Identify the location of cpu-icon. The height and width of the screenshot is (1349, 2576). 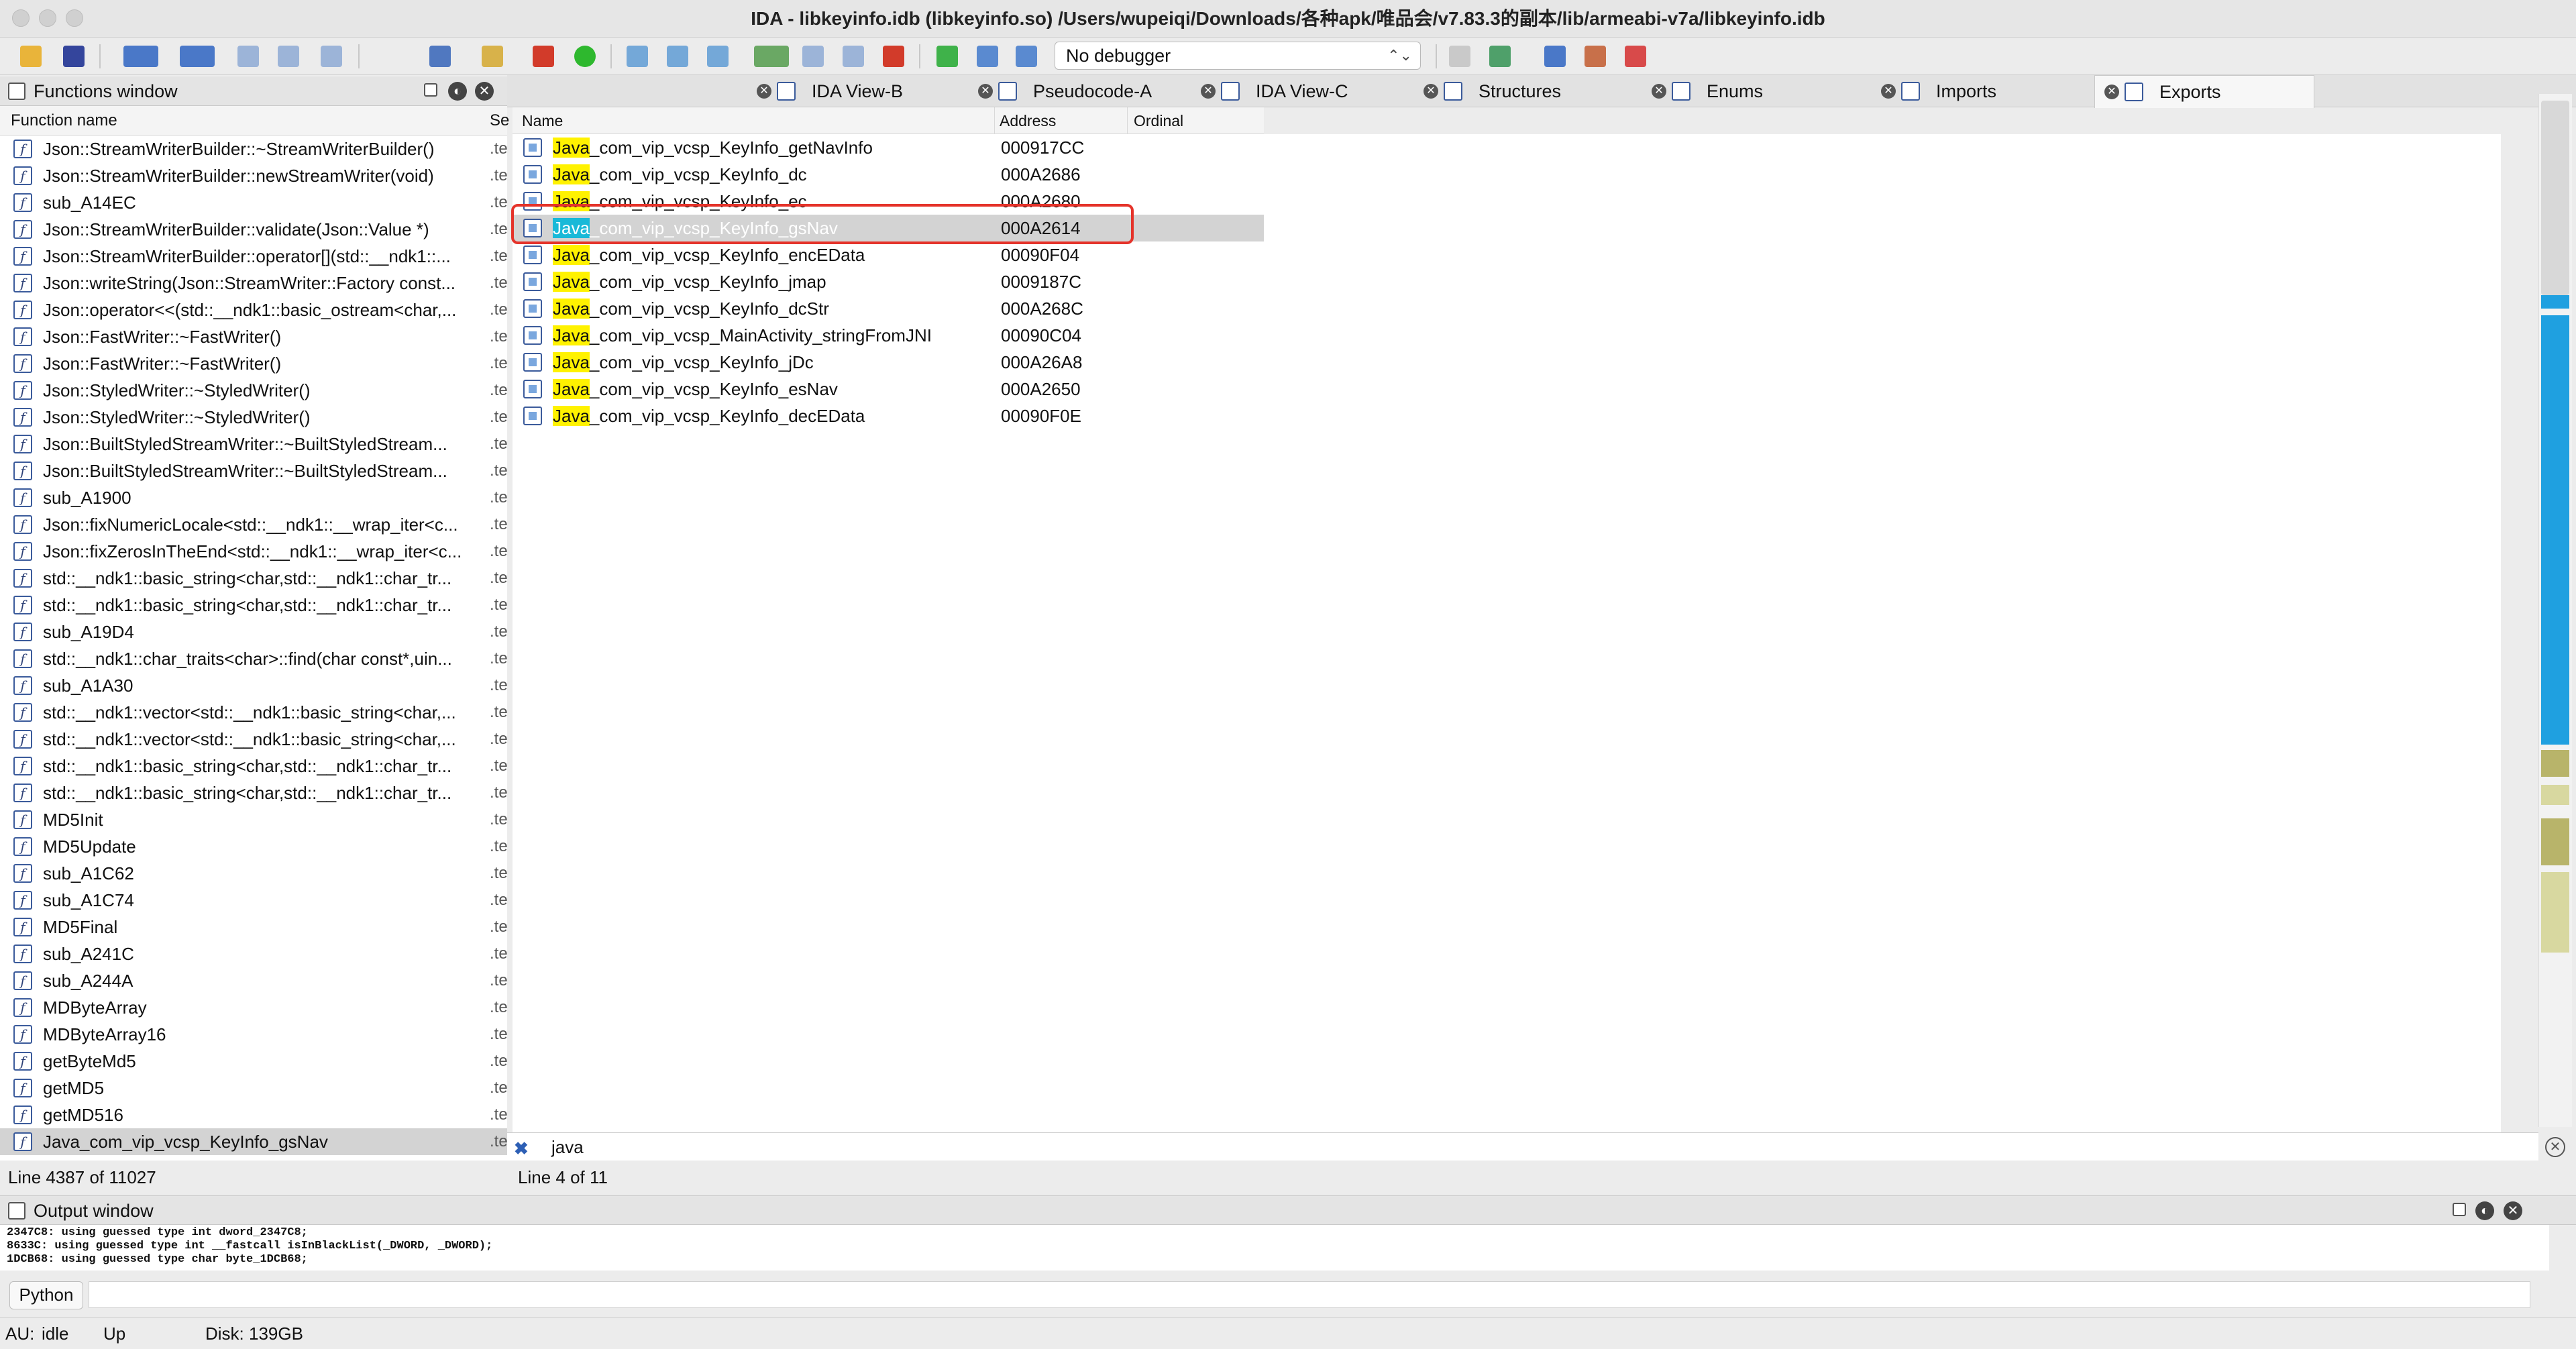
(1500, 56).